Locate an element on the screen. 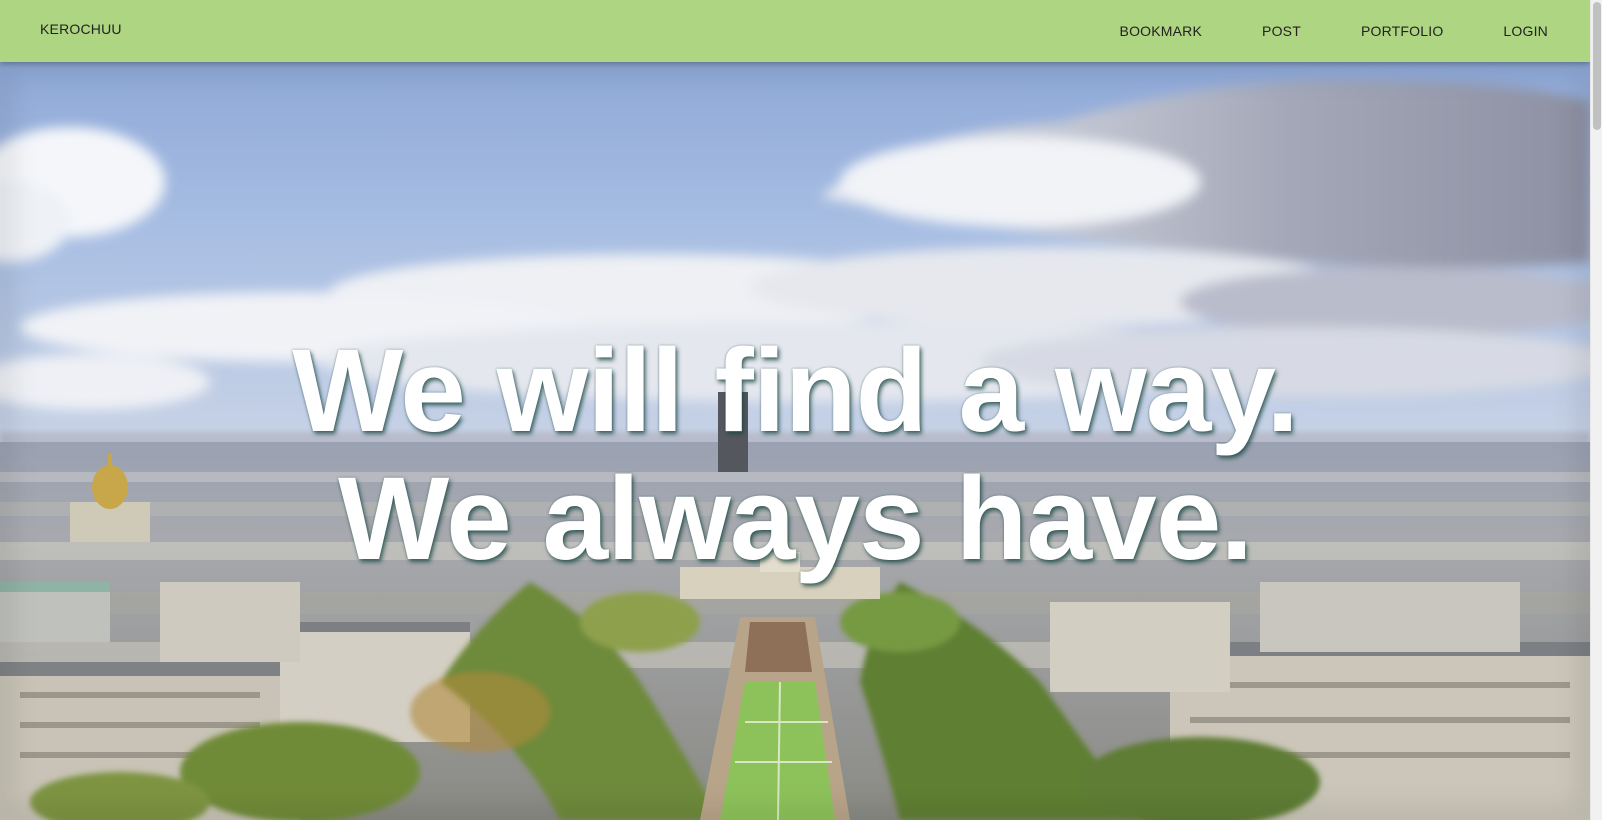 The width and height of the screenshot is (1602, 820). top-navbar: KEROCHUU BOOKMARK POST PORTFOLIO LOGIN is located at coordinates (795, 31).